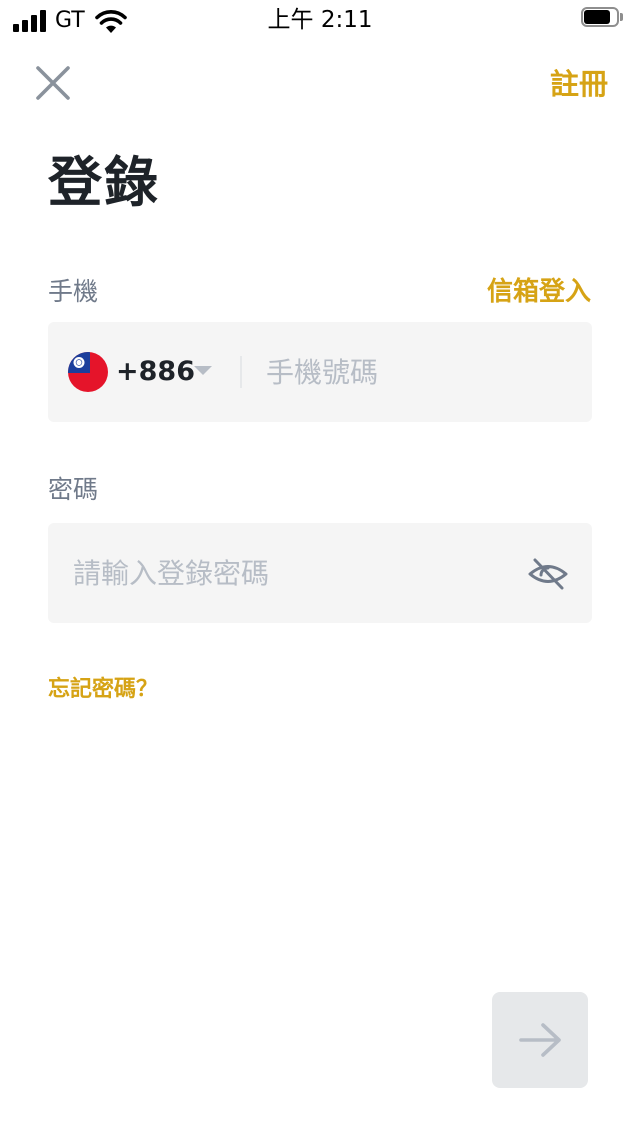 This screenshot has height=1136, width=640. I want to click on divider, so click(241, 372).